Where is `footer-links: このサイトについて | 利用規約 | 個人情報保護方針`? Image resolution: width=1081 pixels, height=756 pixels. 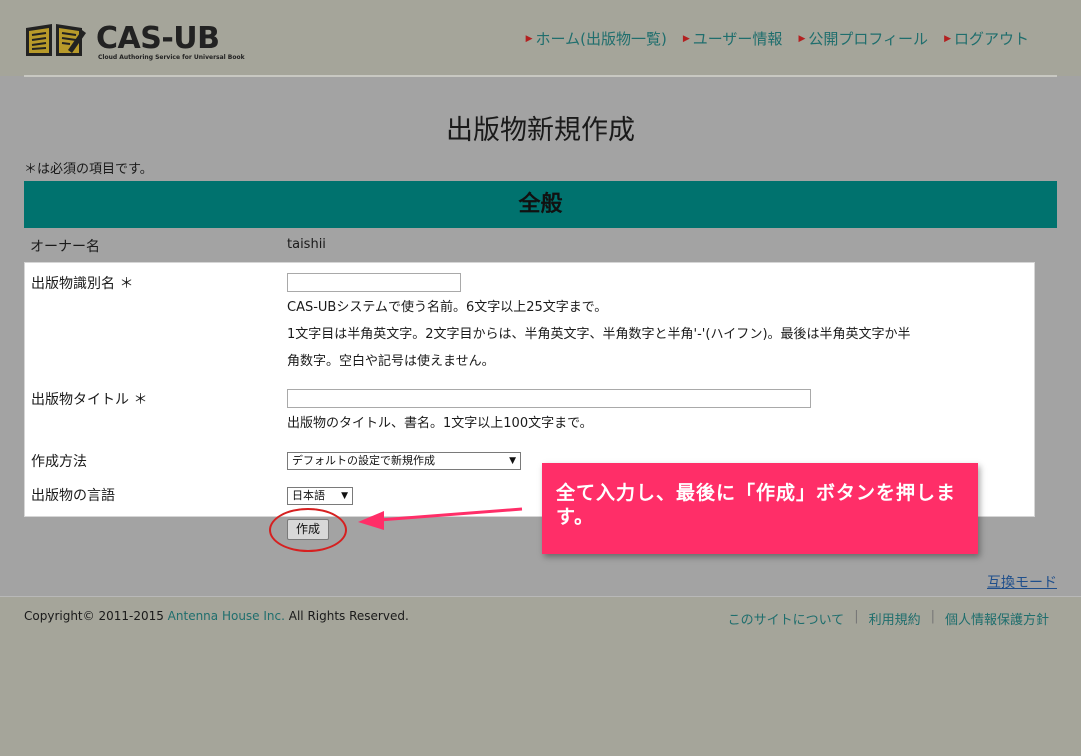
footer-links: このサイトについて | 利用規約 | 個人情報保護方針 is located at coordinates (888, 618).